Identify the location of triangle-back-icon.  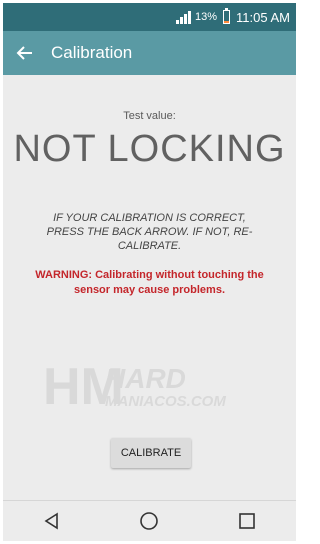
(51, 521).